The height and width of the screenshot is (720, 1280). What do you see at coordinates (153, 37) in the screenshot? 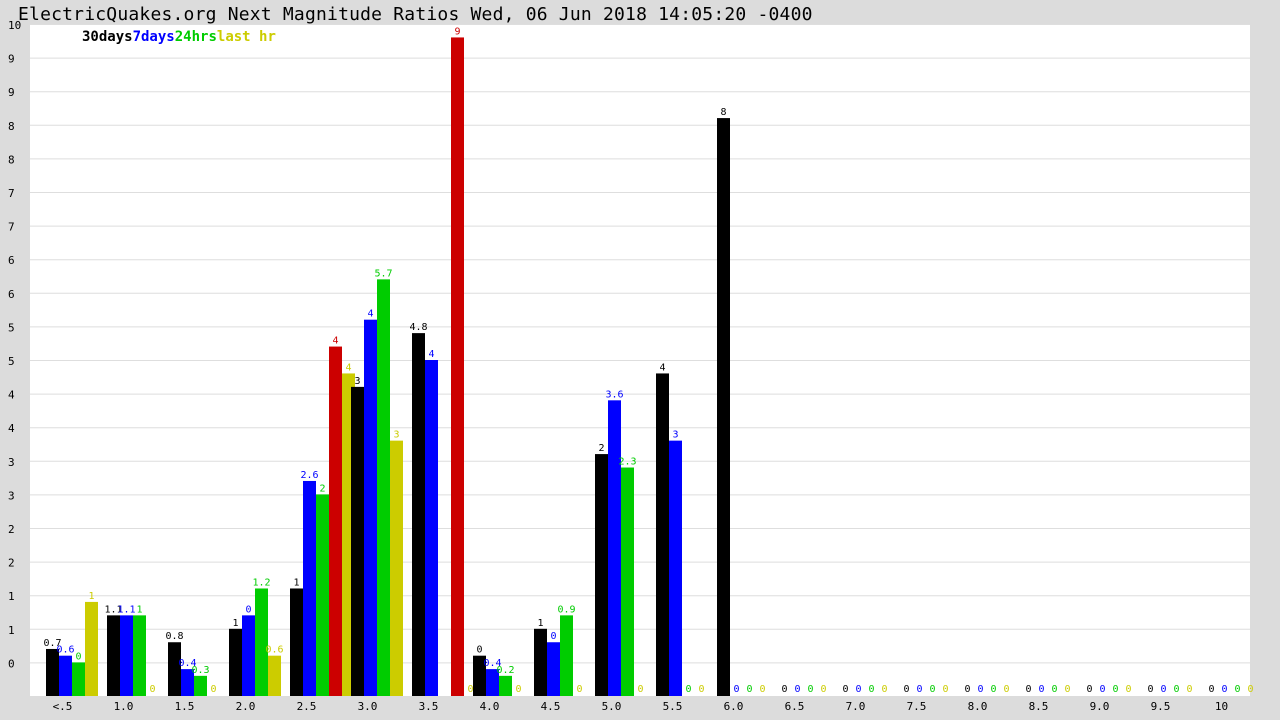
I see `legend-entry: 7days` at bounding box center [153, 37].